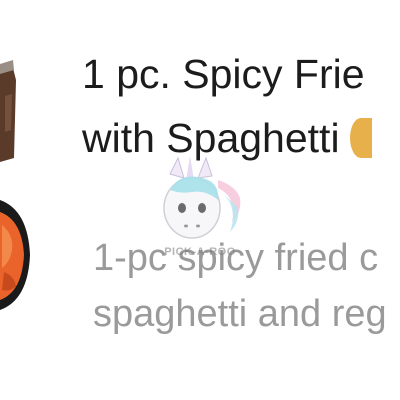 This screenshot has width=400, height=400. What do you see at coordinates (211, 138) in the screenshot?
I see `item-title-line-2-text: with Spaghetti` at bounding box center [211, 138].